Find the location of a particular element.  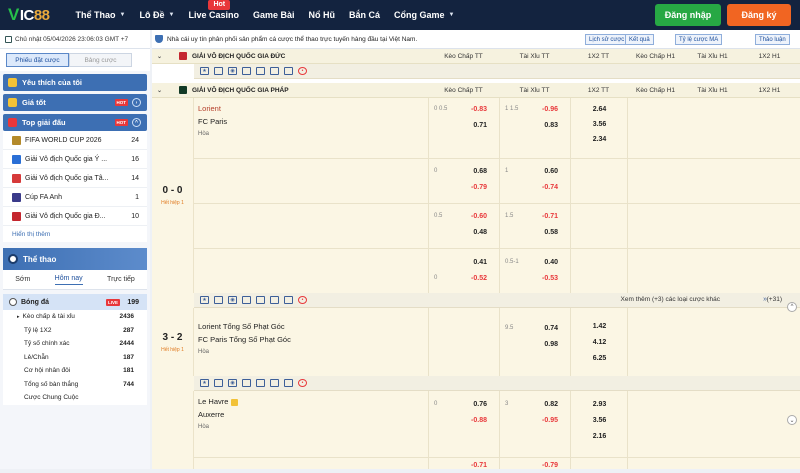

sidebar-league-spain: Giải Vô địch Quốc gia Tâ... 14 is located at coordinates (75, 178).